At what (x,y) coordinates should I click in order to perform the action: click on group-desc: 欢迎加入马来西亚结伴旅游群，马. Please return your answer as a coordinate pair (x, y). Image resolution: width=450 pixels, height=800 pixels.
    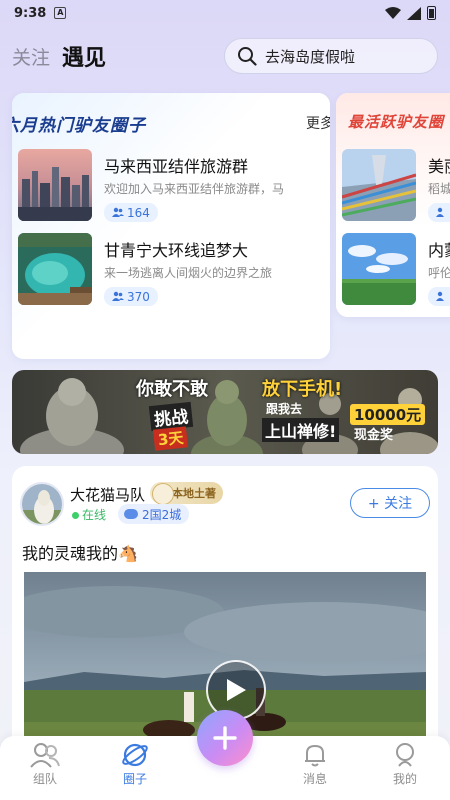
    Looking at the image, I should click on (194, 189).